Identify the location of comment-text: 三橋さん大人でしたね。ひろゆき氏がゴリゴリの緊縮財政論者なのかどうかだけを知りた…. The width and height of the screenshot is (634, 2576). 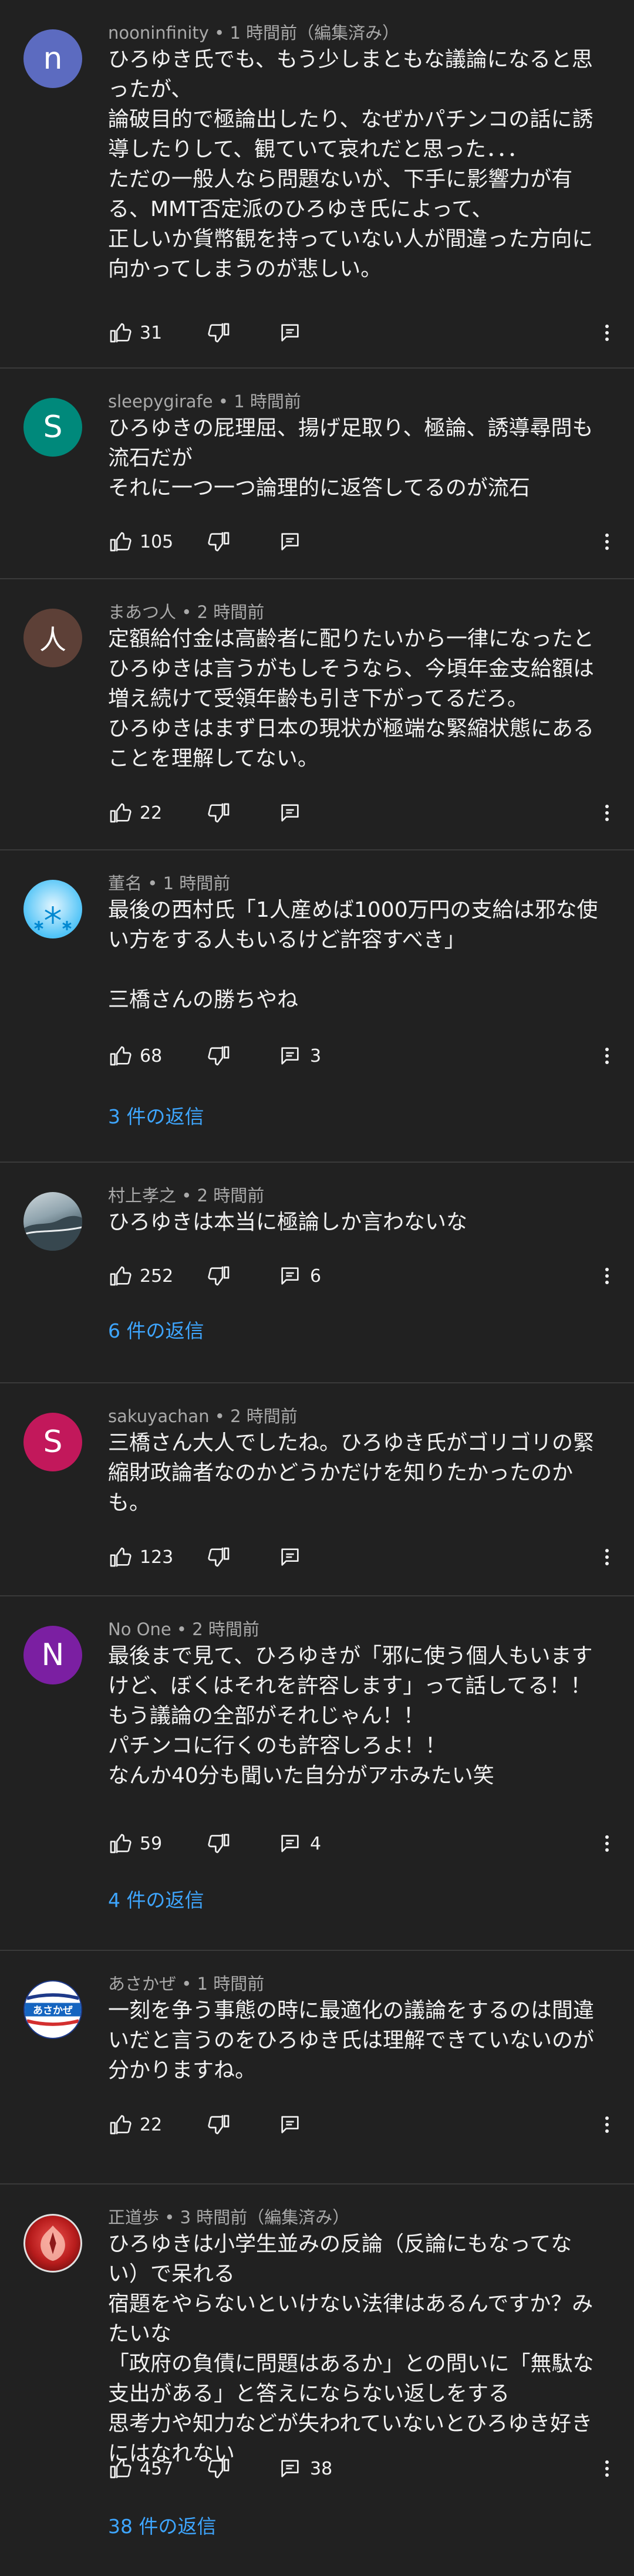
(351, 1473).